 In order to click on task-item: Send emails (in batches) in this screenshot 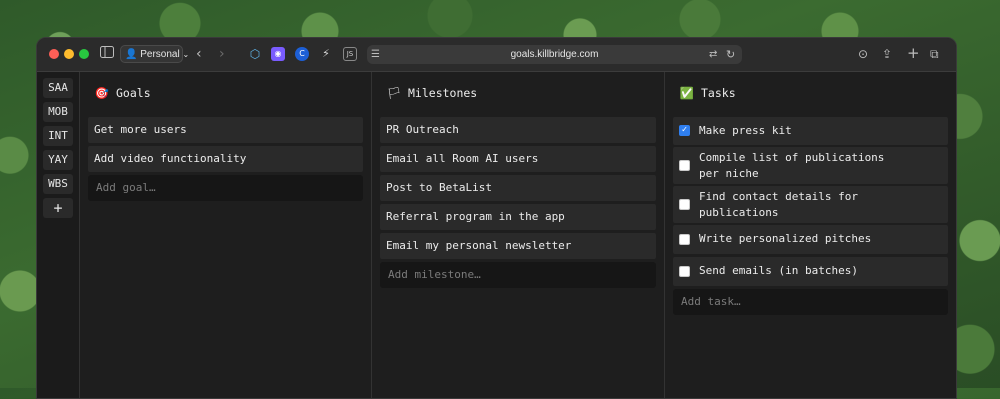, I will do `click(810, 271)`.